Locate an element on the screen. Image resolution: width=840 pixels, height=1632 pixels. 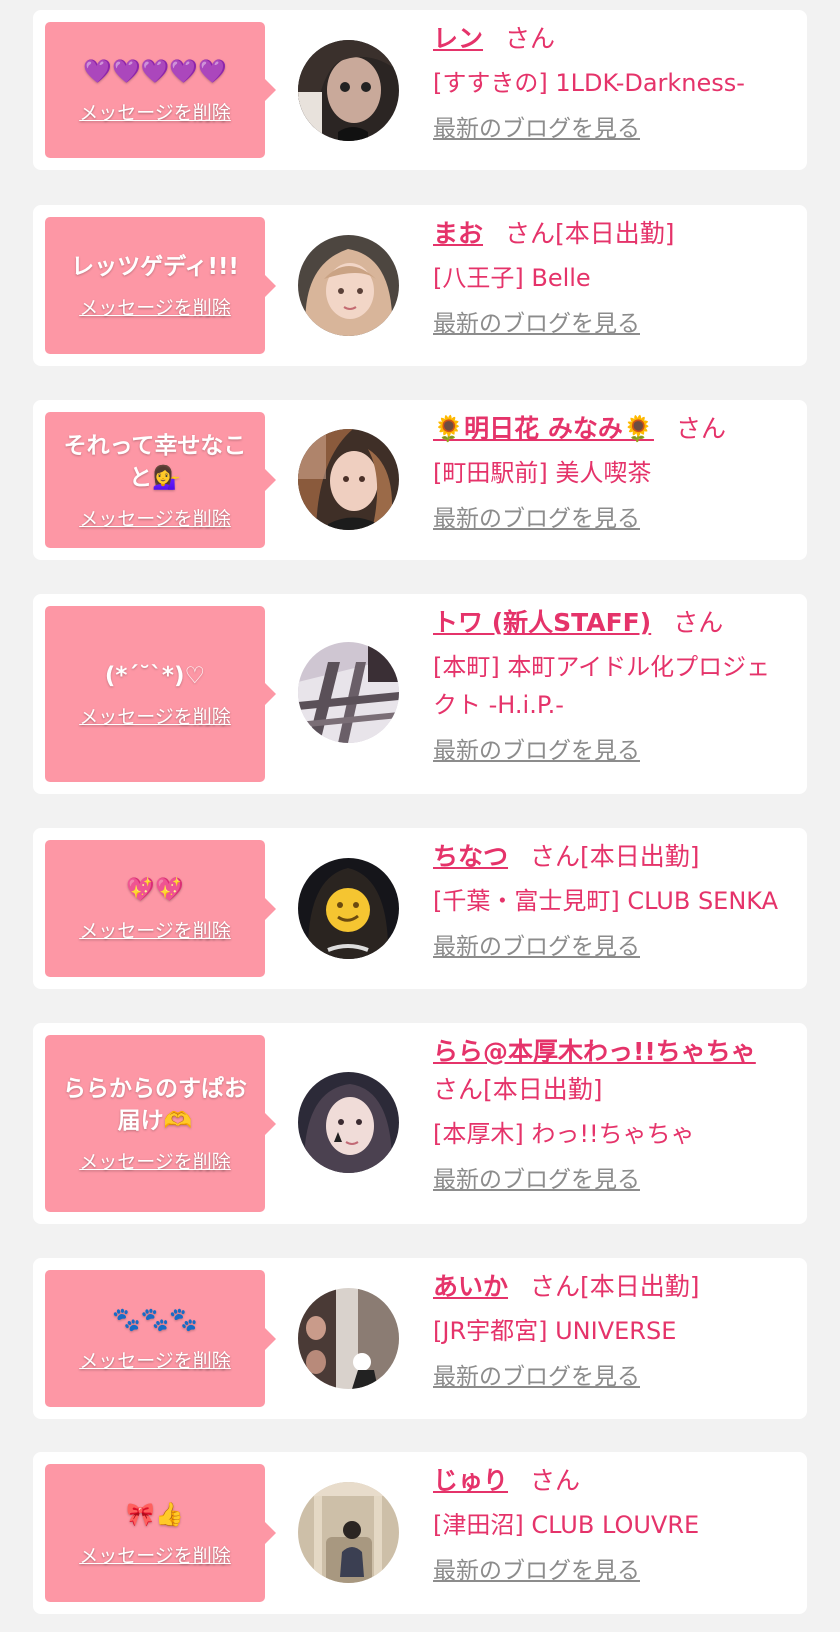
cast-name-link: トワ (新人STAFF) is located at coordinates (542, 622).